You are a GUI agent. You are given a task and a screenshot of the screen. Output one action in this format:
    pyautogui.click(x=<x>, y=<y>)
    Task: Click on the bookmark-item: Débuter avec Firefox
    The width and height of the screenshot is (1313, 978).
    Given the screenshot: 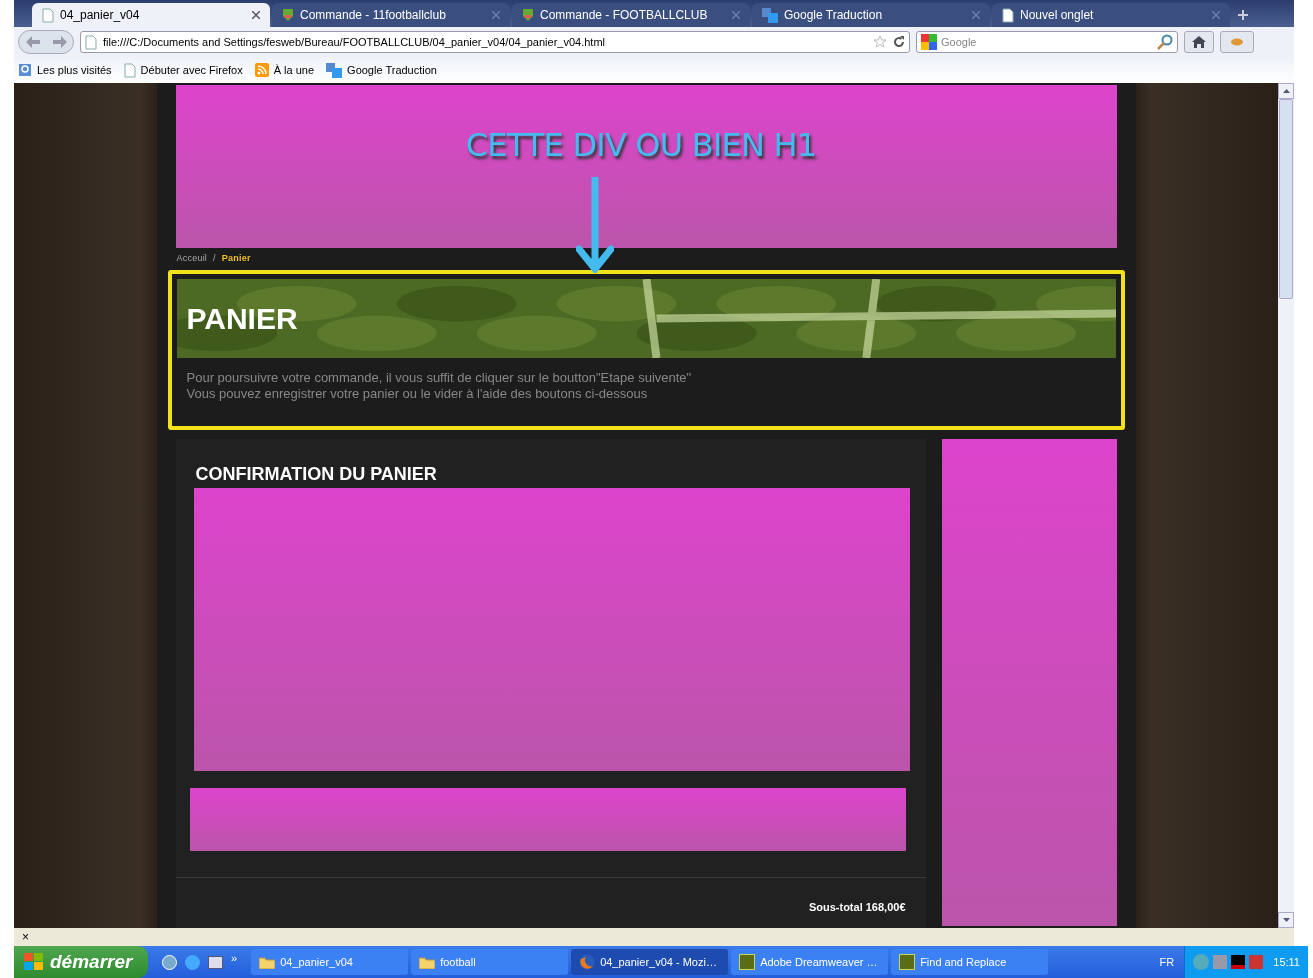 What is the action you would take?
    pyautogui.click(x=183, y=70)
    